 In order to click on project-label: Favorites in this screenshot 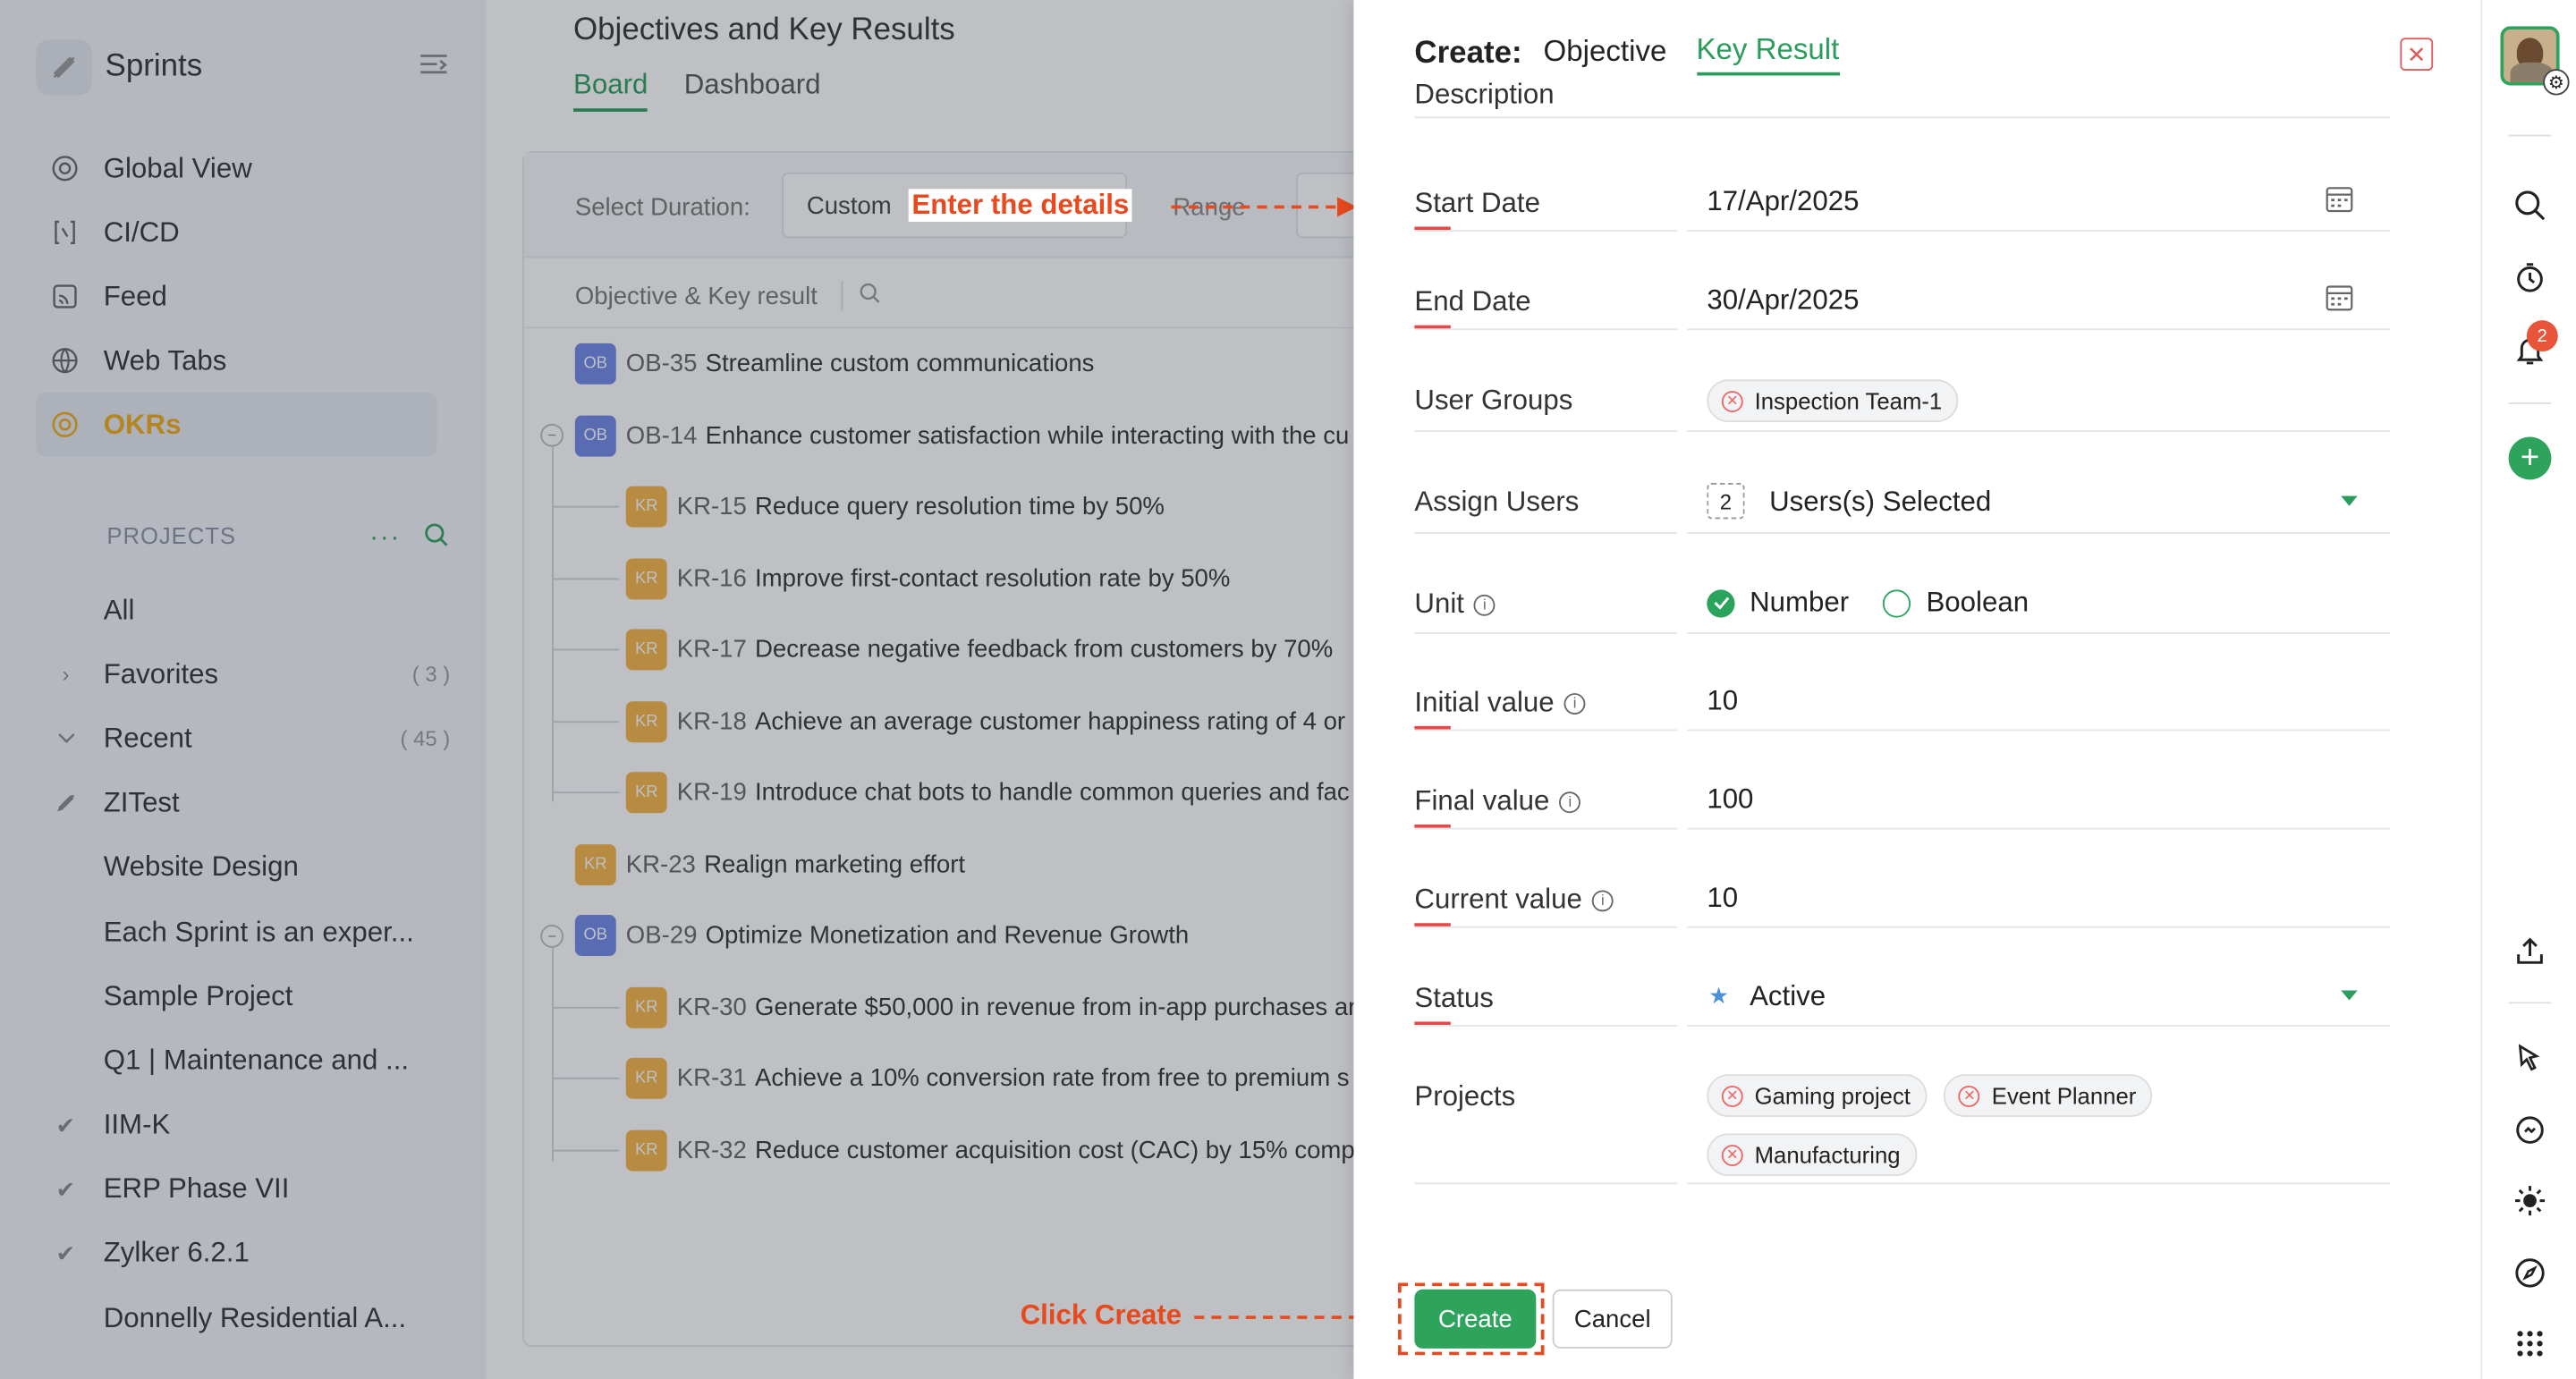, I will do `click(161, 674)`.